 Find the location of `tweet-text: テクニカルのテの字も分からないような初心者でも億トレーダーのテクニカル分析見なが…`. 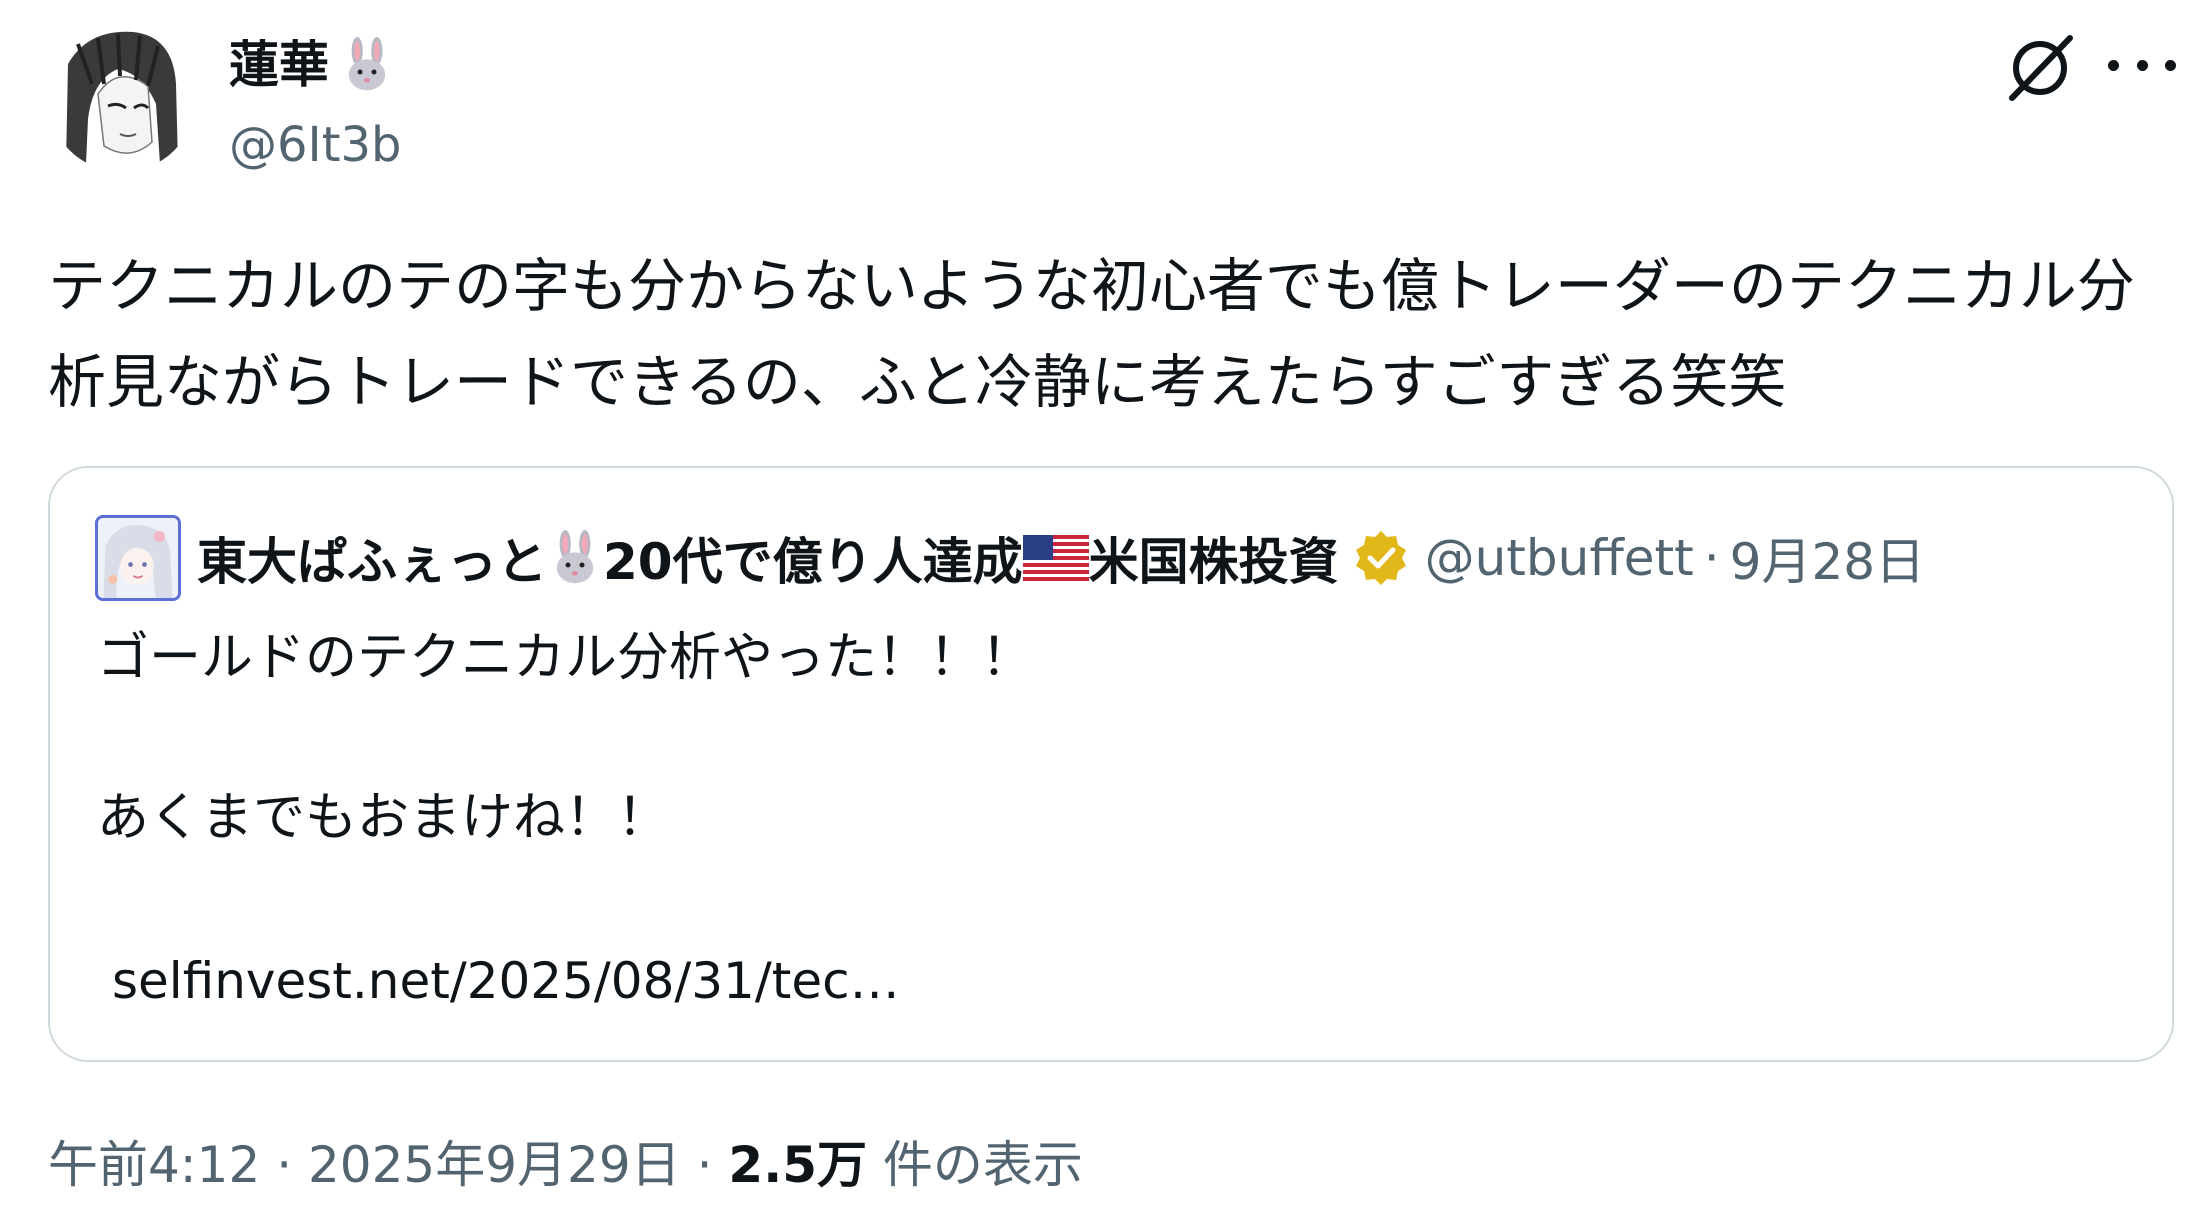

tweet-text: テクニカルのテの字も分からないような初心者でも億トレーダーのテクニカル分析見なが… is located at coordinates (1091, 334).